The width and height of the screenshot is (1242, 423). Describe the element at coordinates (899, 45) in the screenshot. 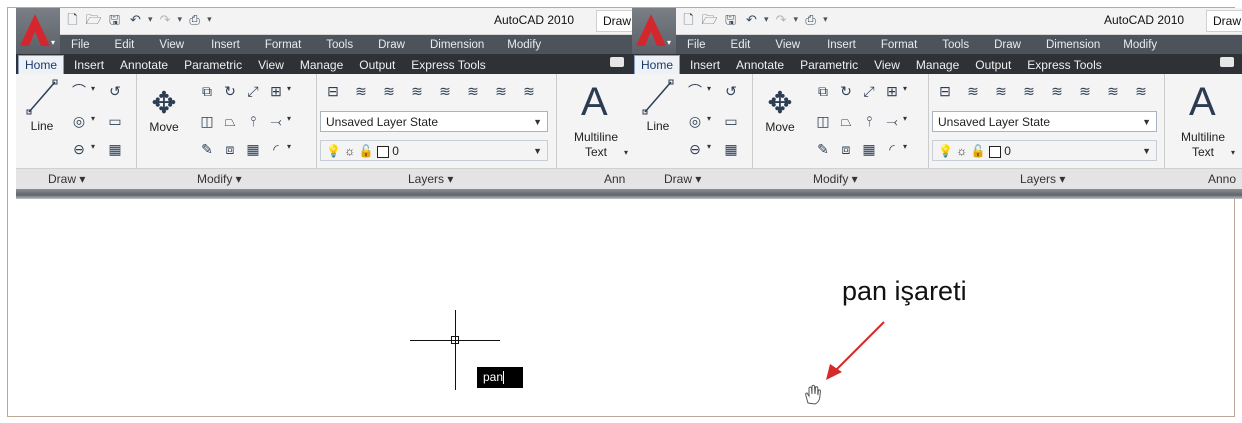

I see `menu-format: Format` at that location.